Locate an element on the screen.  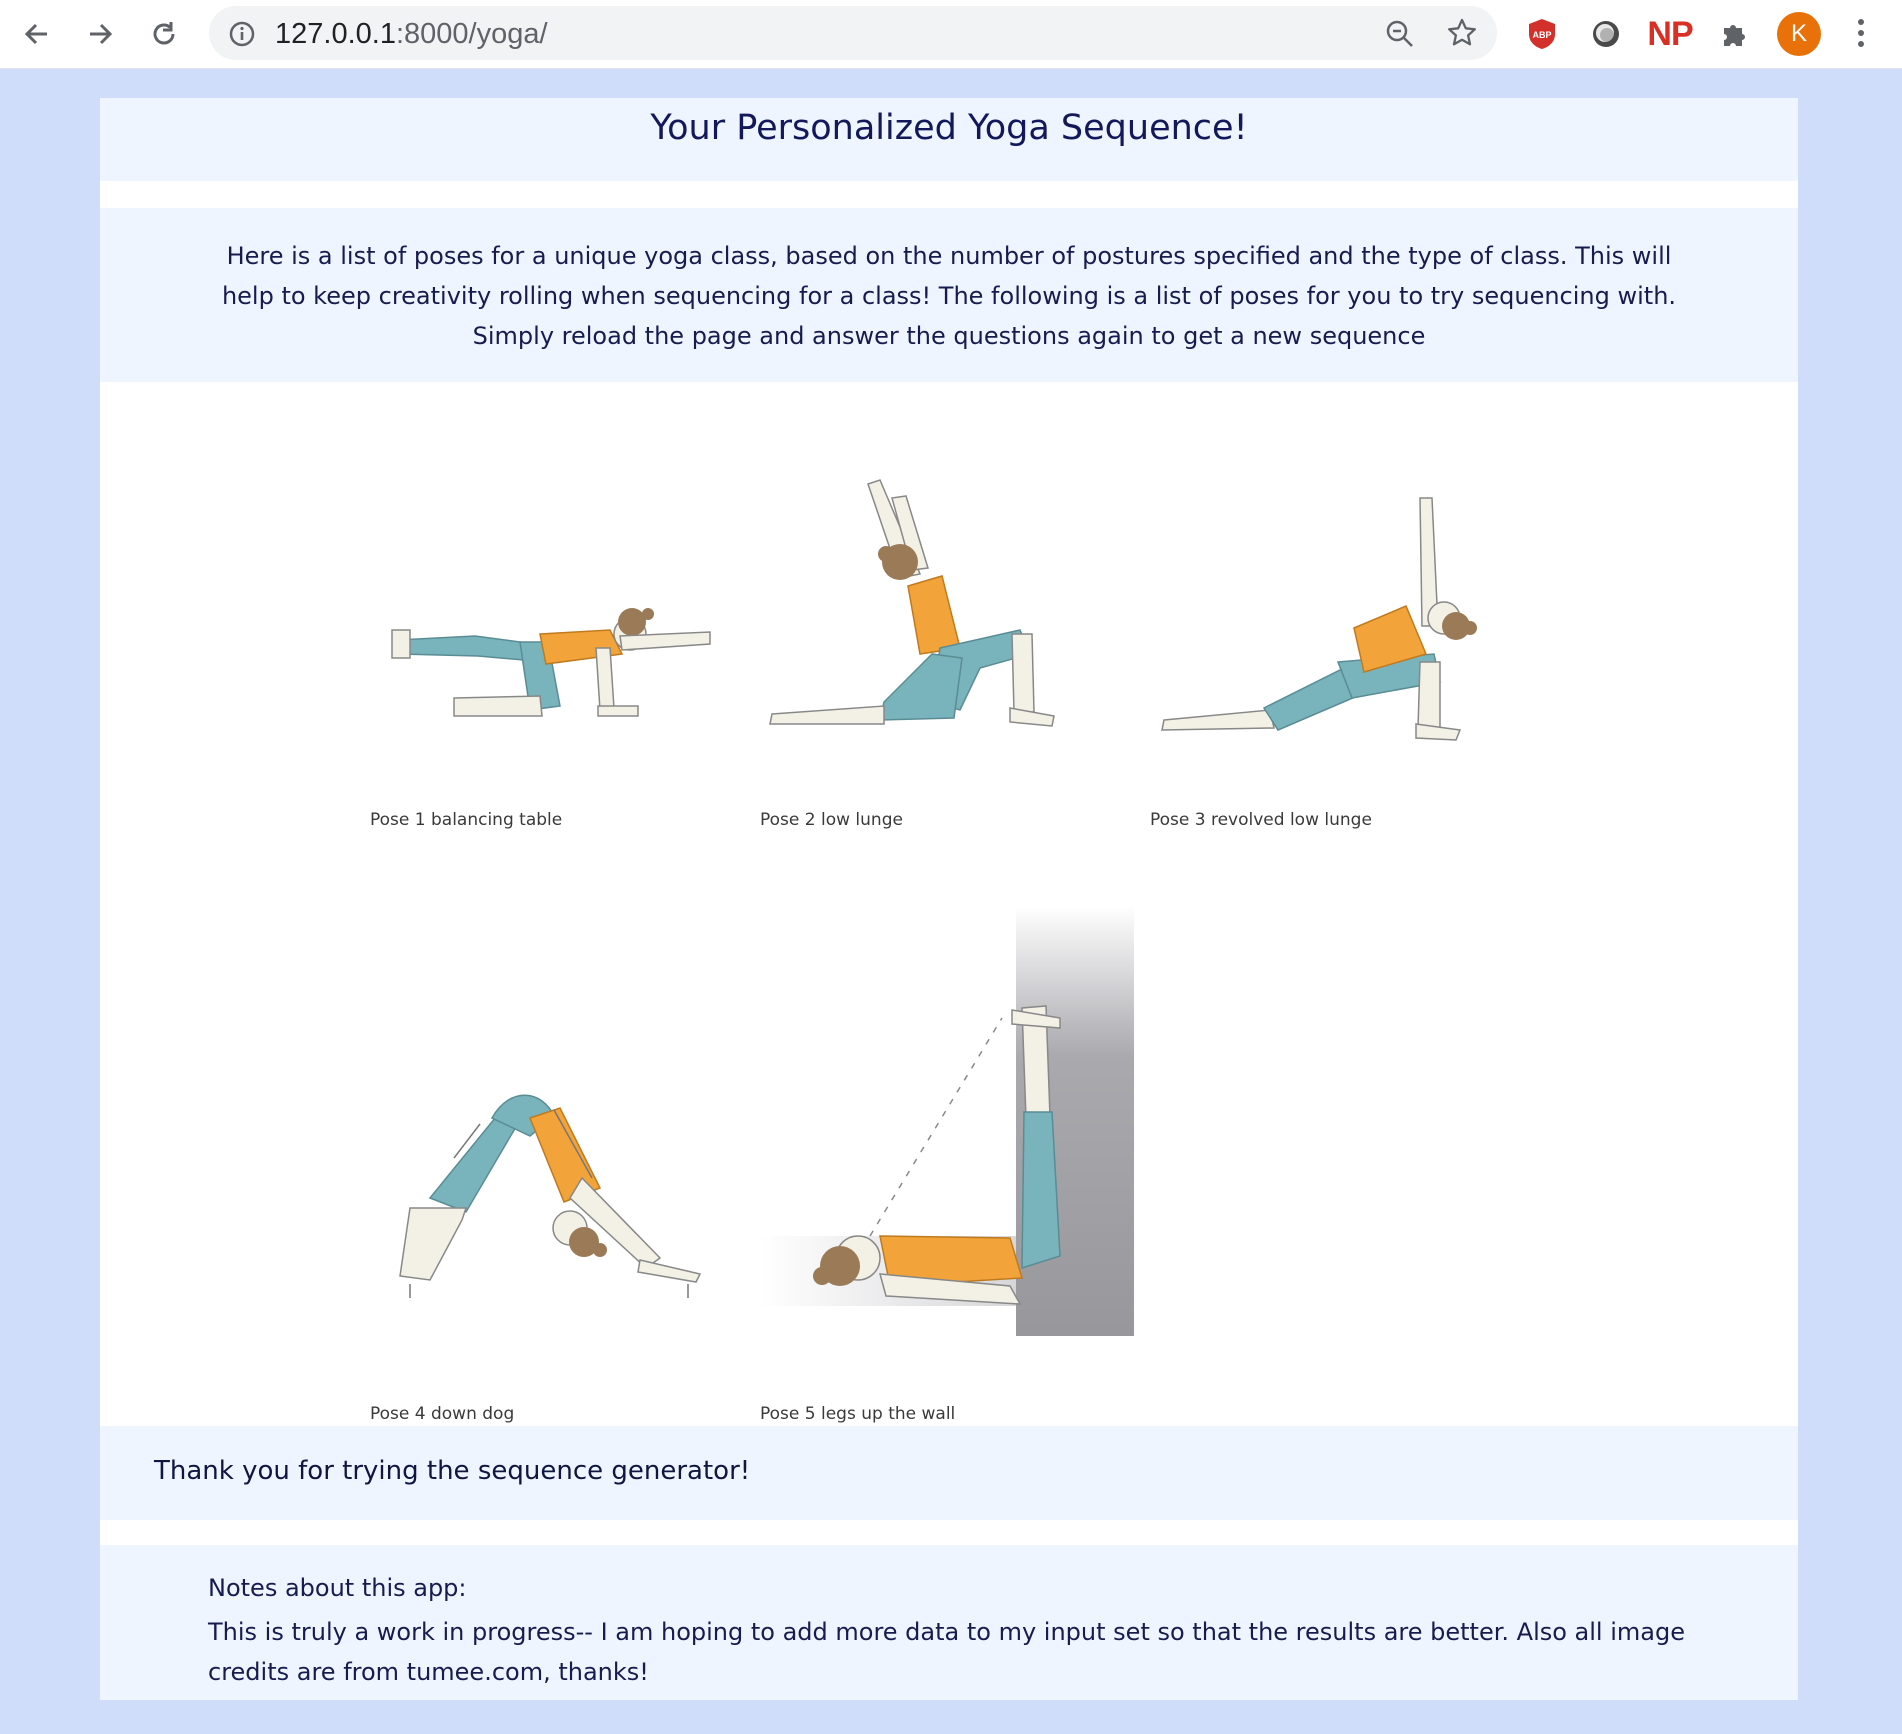
pose-2-card: Pose 2 low lunge is located at coordinates (940, 644).